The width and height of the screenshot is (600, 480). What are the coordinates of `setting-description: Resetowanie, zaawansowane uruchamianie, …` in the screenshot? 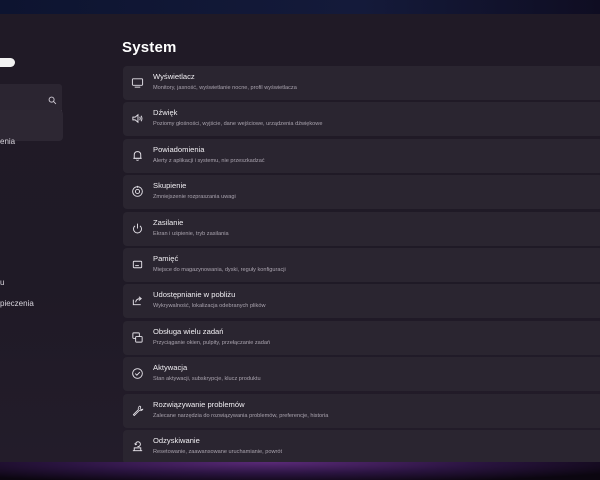 It's located at (218, 451).